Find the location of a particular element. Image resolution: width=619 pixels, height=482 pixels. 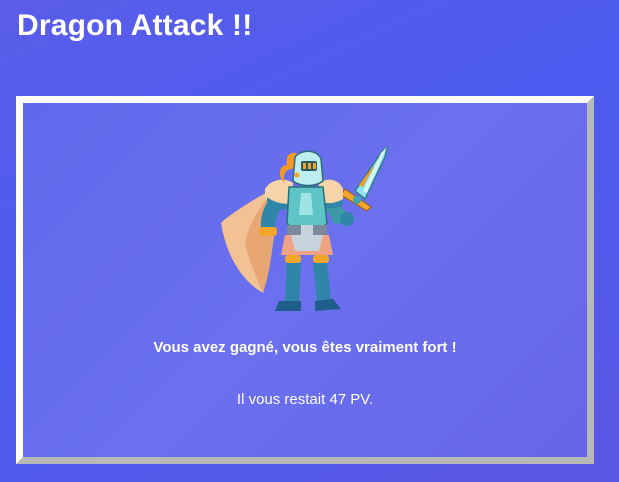

remaining-hp-text: Il vous restait 47 PV. is located at coordinates (305, 399).